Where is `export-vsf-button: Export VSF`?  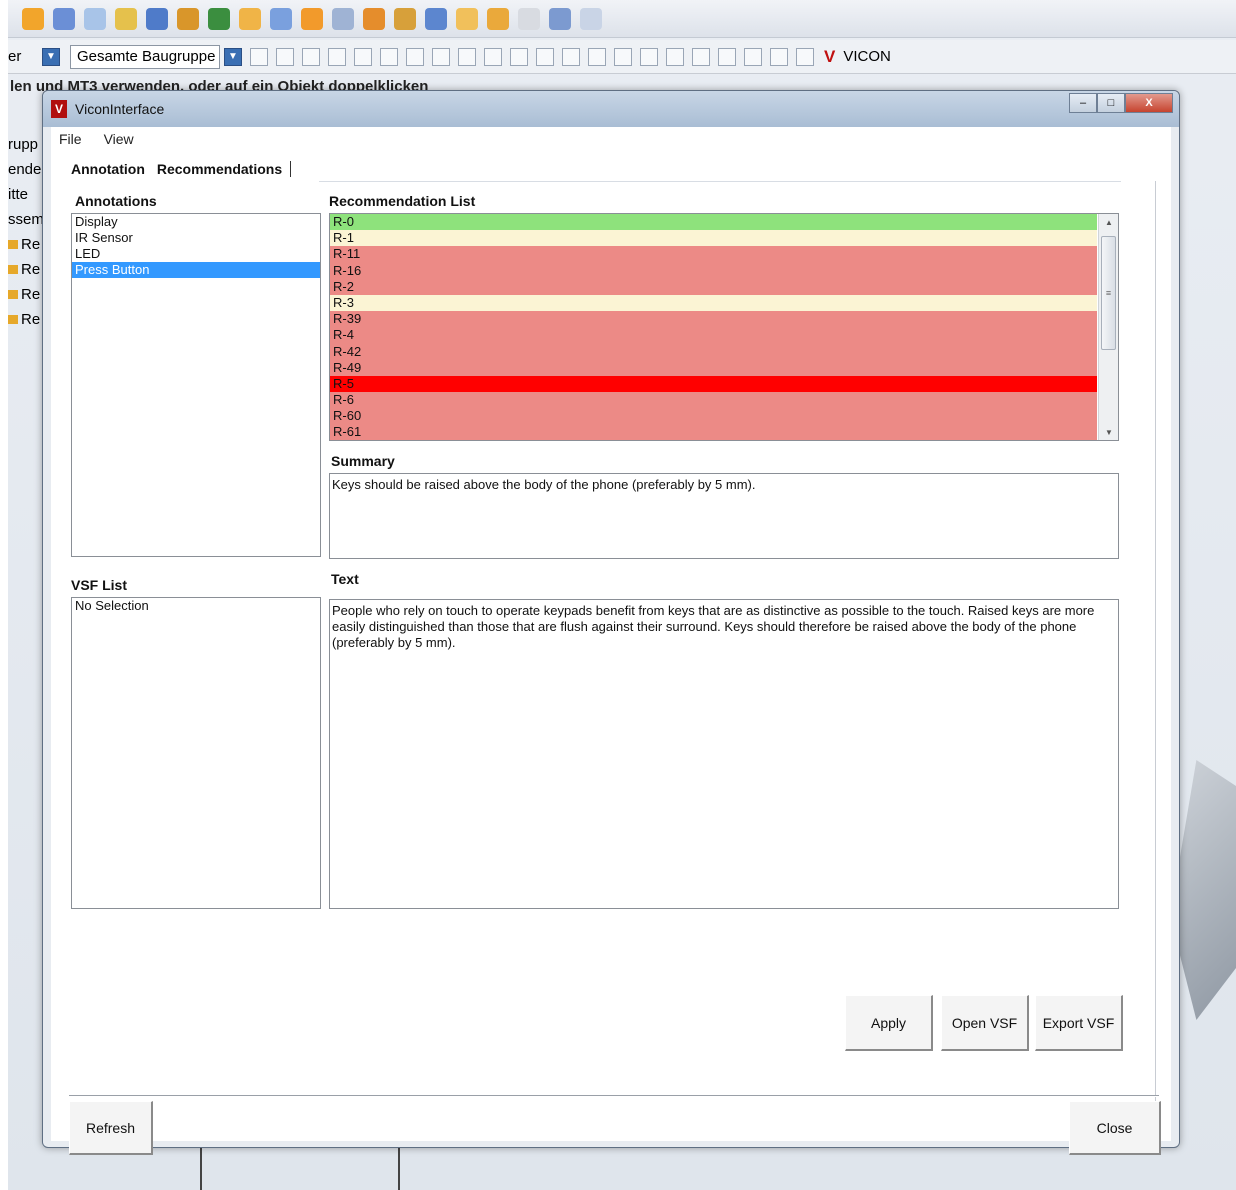 export-vsf-button: Export VSF is located at coordinates (1079, 1023).